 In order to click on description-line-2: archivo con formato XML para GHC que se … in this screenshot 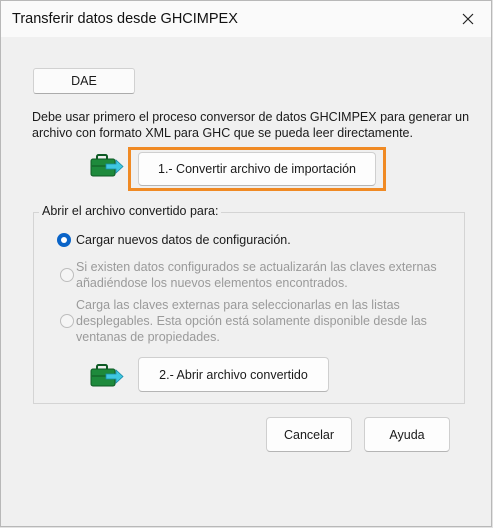, I will do `click(222, 133)`.